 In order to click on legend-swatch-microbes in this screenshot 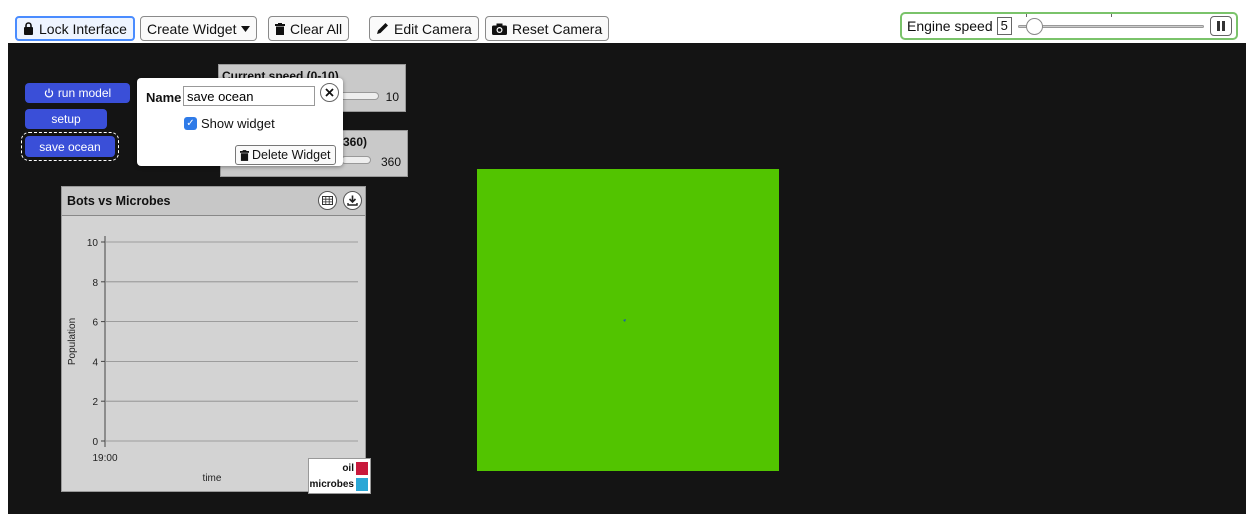, I will do `click(362, 484)`.